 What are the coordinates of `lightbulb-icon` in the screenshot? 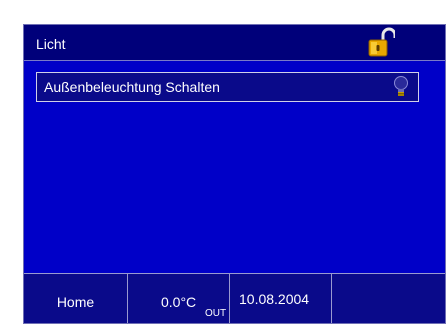 It's located at (401, 87).